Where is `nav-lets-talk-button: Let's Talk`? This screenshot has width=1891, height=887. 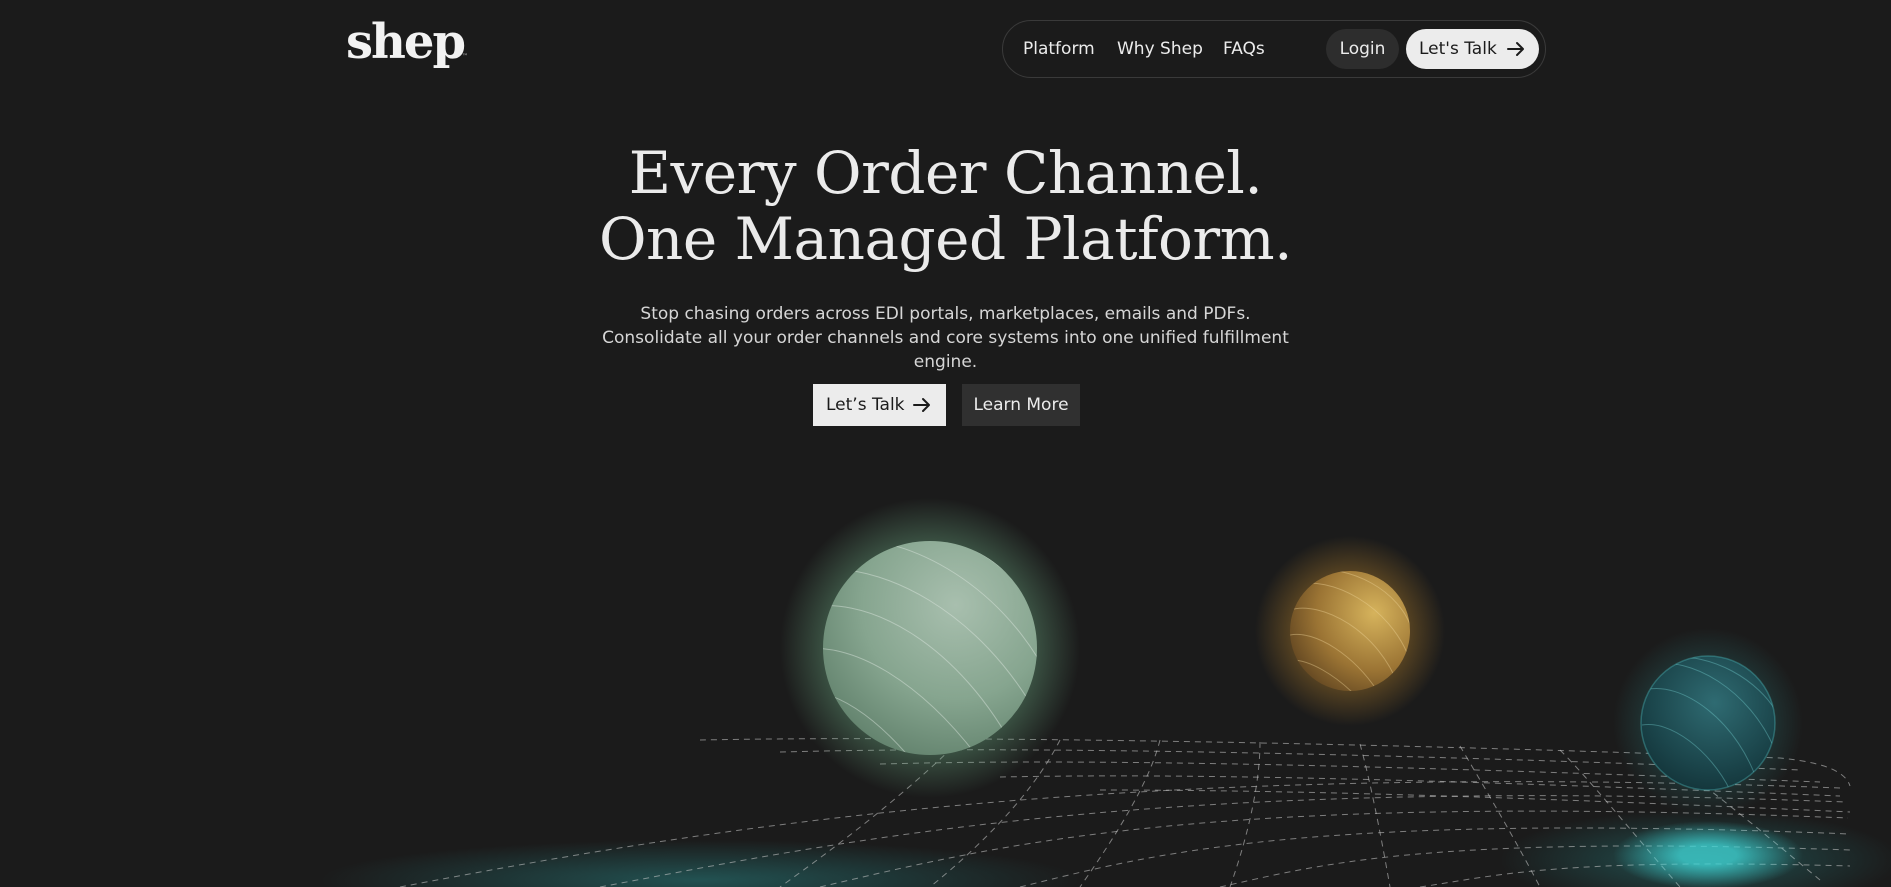 nav-lets-talk-button: Let's Talk is located at coordinates (1472, 49).